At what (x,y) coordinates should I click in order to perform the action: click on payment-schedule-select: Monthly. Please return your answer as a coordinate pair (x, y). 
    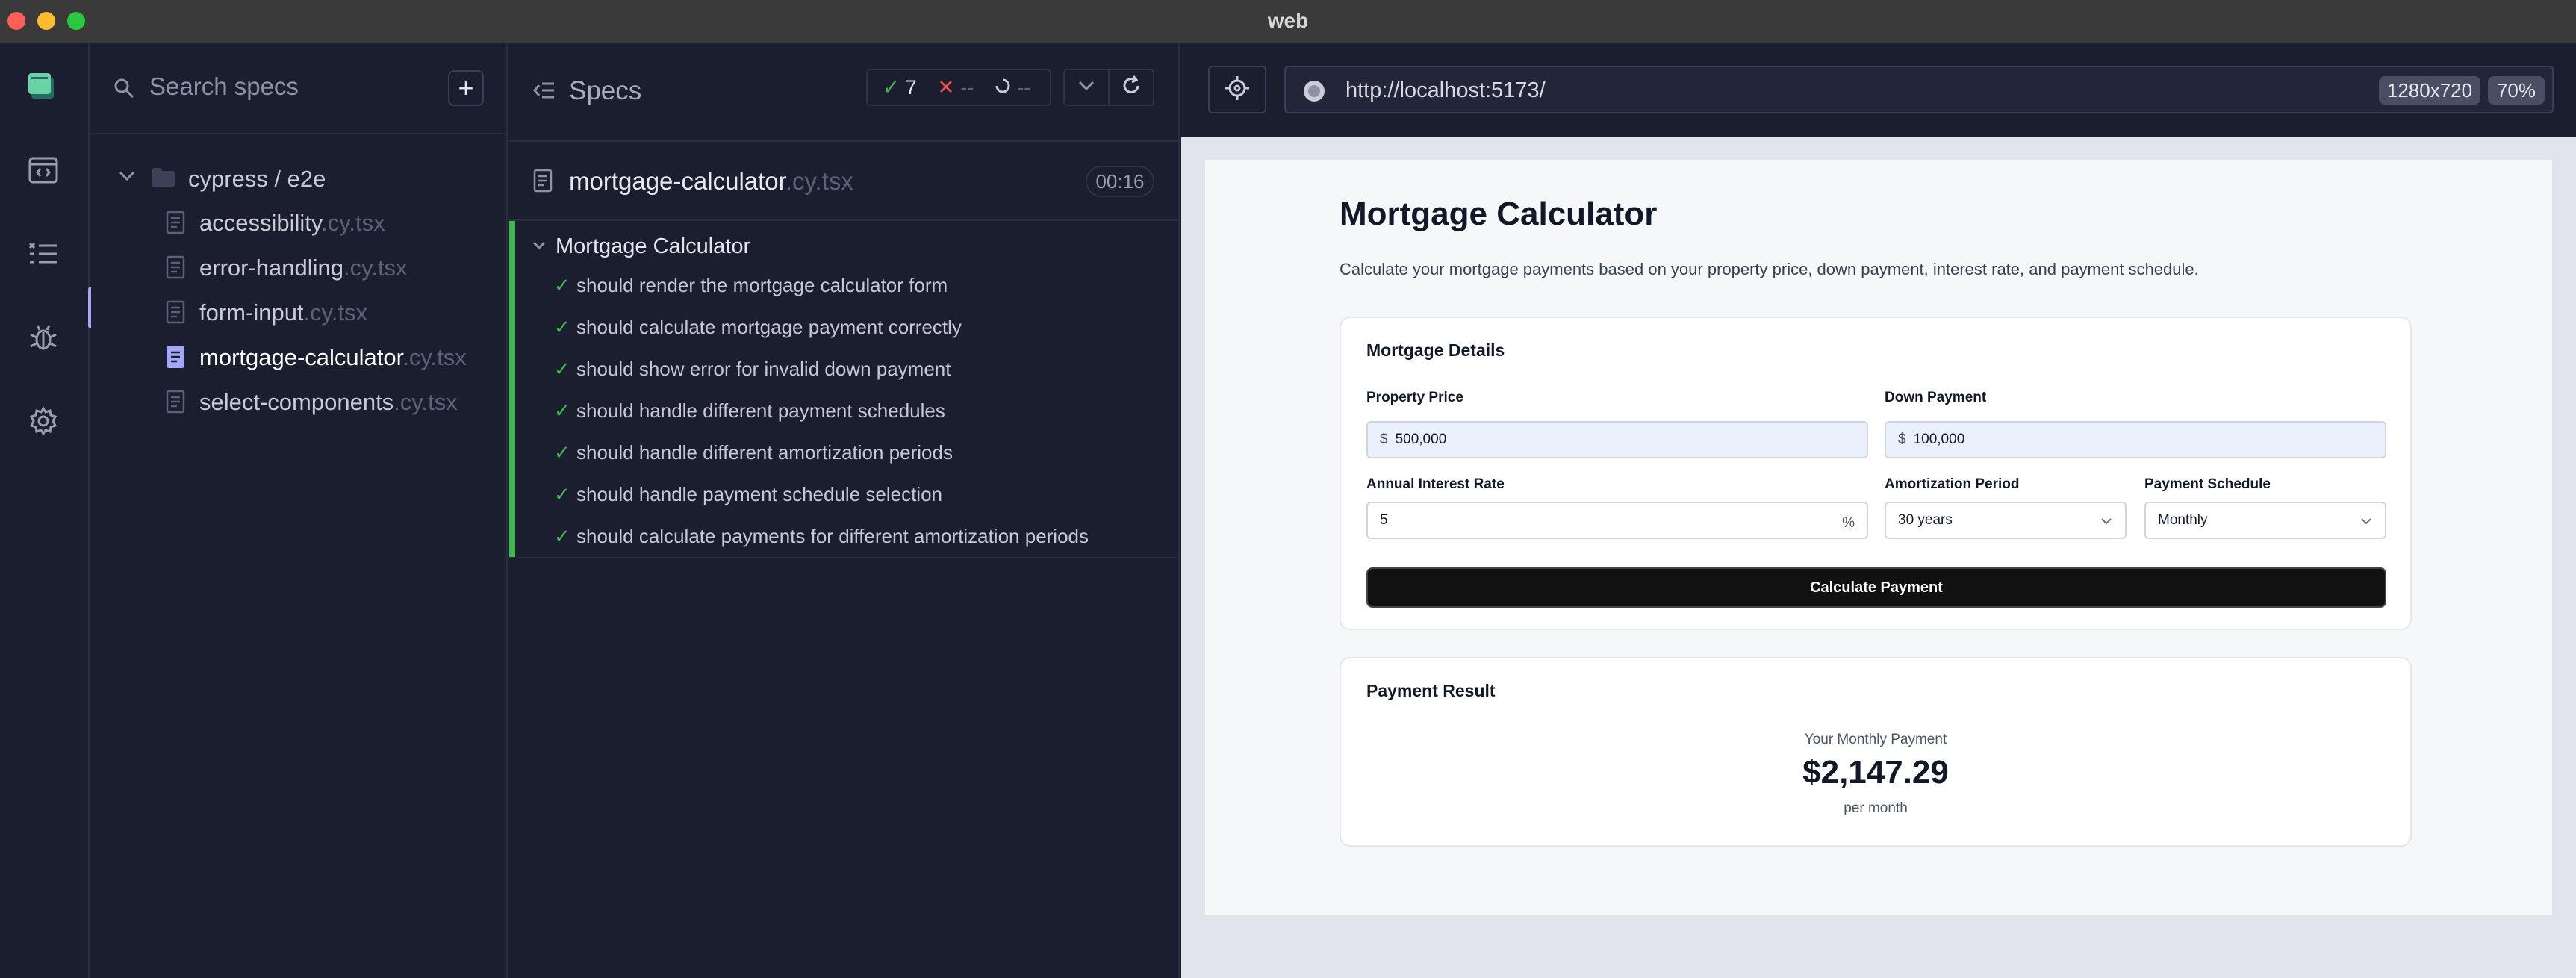
    Looking at the image, I should click on (2265, 520).